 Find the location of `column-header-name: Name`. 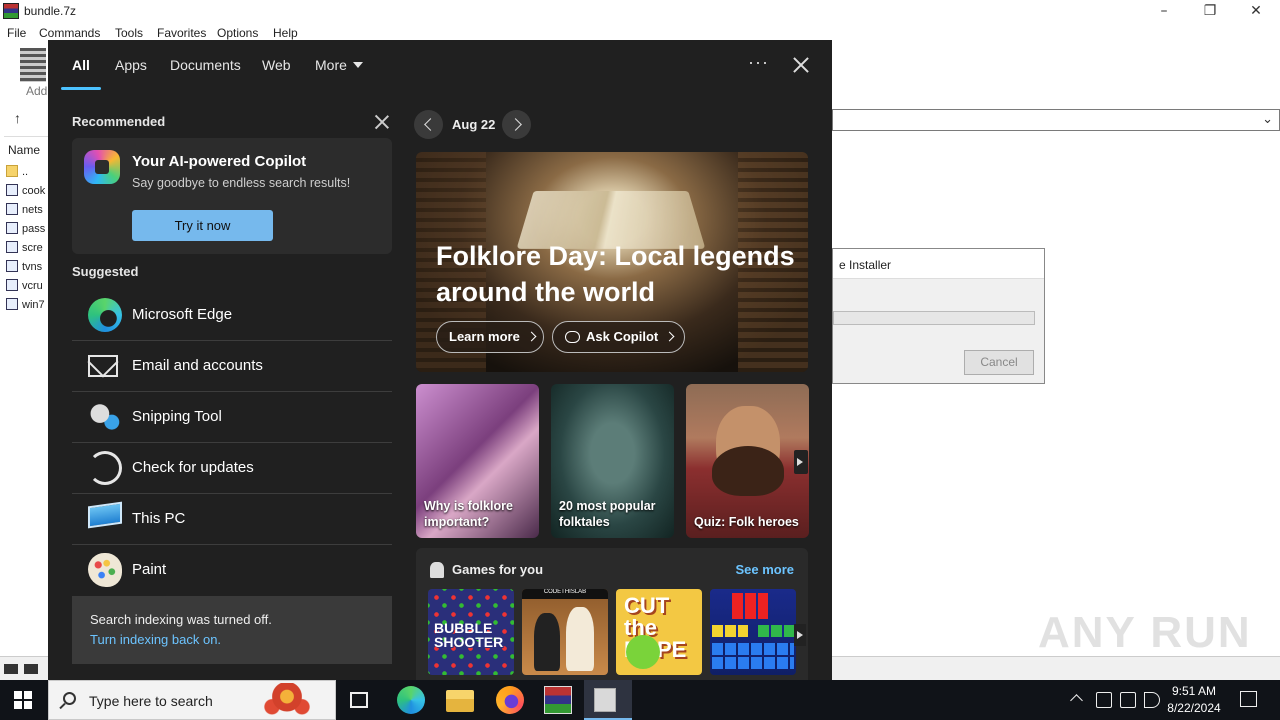

column-header-name: Name is located at coordinates (24, 150).